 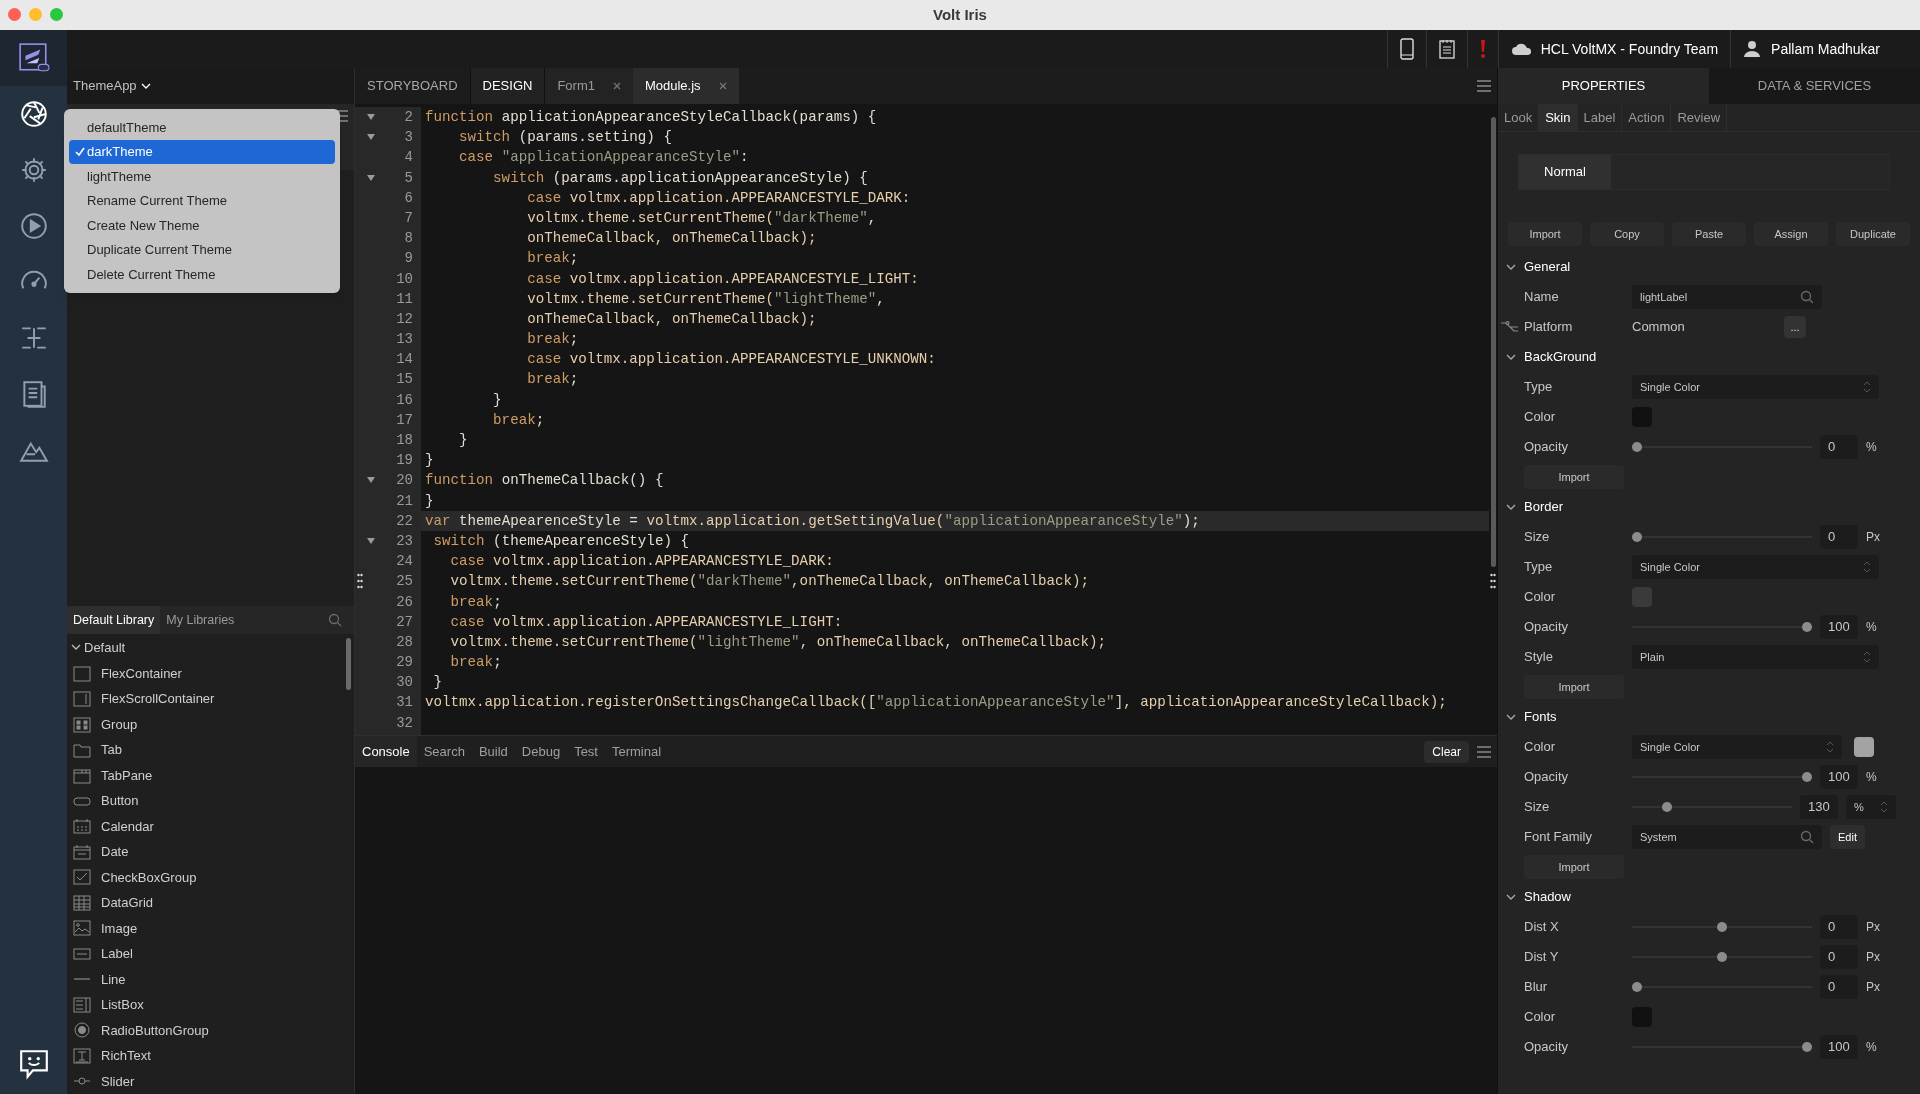 What do you see at coordinates (1864, 747) in the screenshot?
I see `color-swatch` at bounding box center [1864, 747].